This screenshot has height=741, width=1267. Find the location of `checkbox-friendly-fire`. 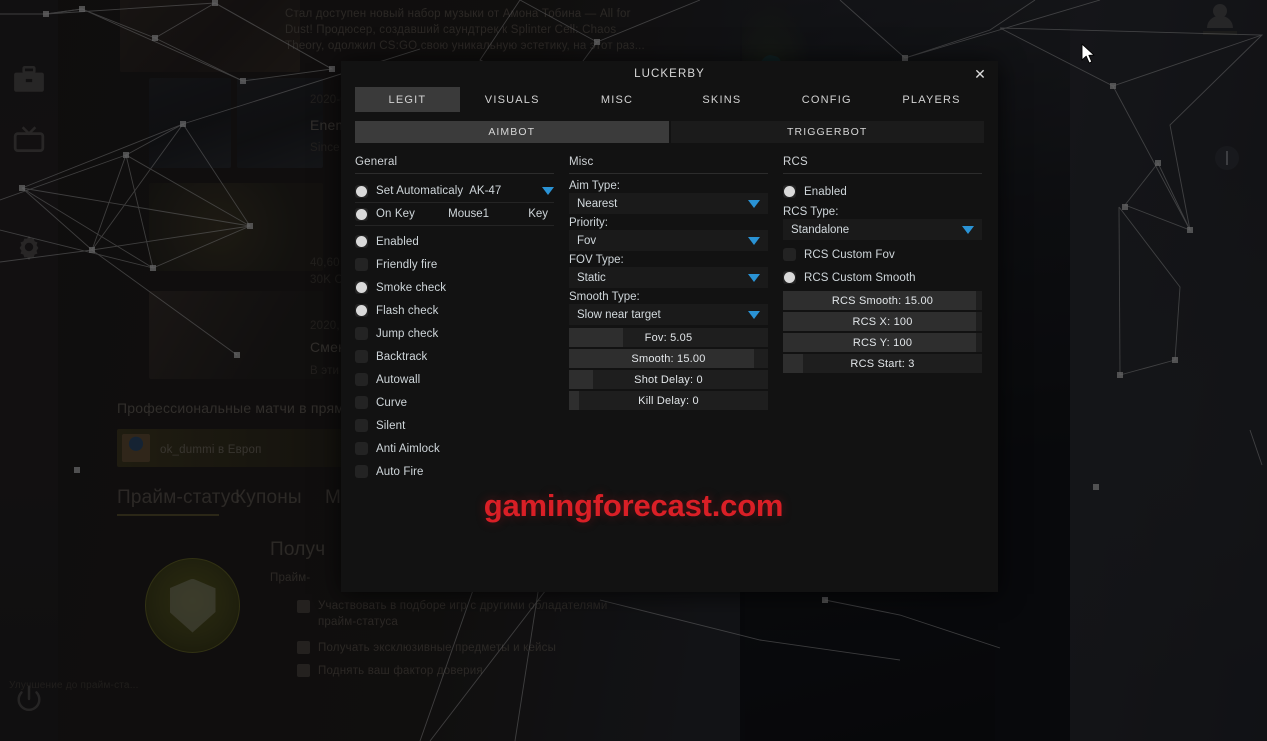

checkbox-friendly-fire is located at coordinates (361, 264).